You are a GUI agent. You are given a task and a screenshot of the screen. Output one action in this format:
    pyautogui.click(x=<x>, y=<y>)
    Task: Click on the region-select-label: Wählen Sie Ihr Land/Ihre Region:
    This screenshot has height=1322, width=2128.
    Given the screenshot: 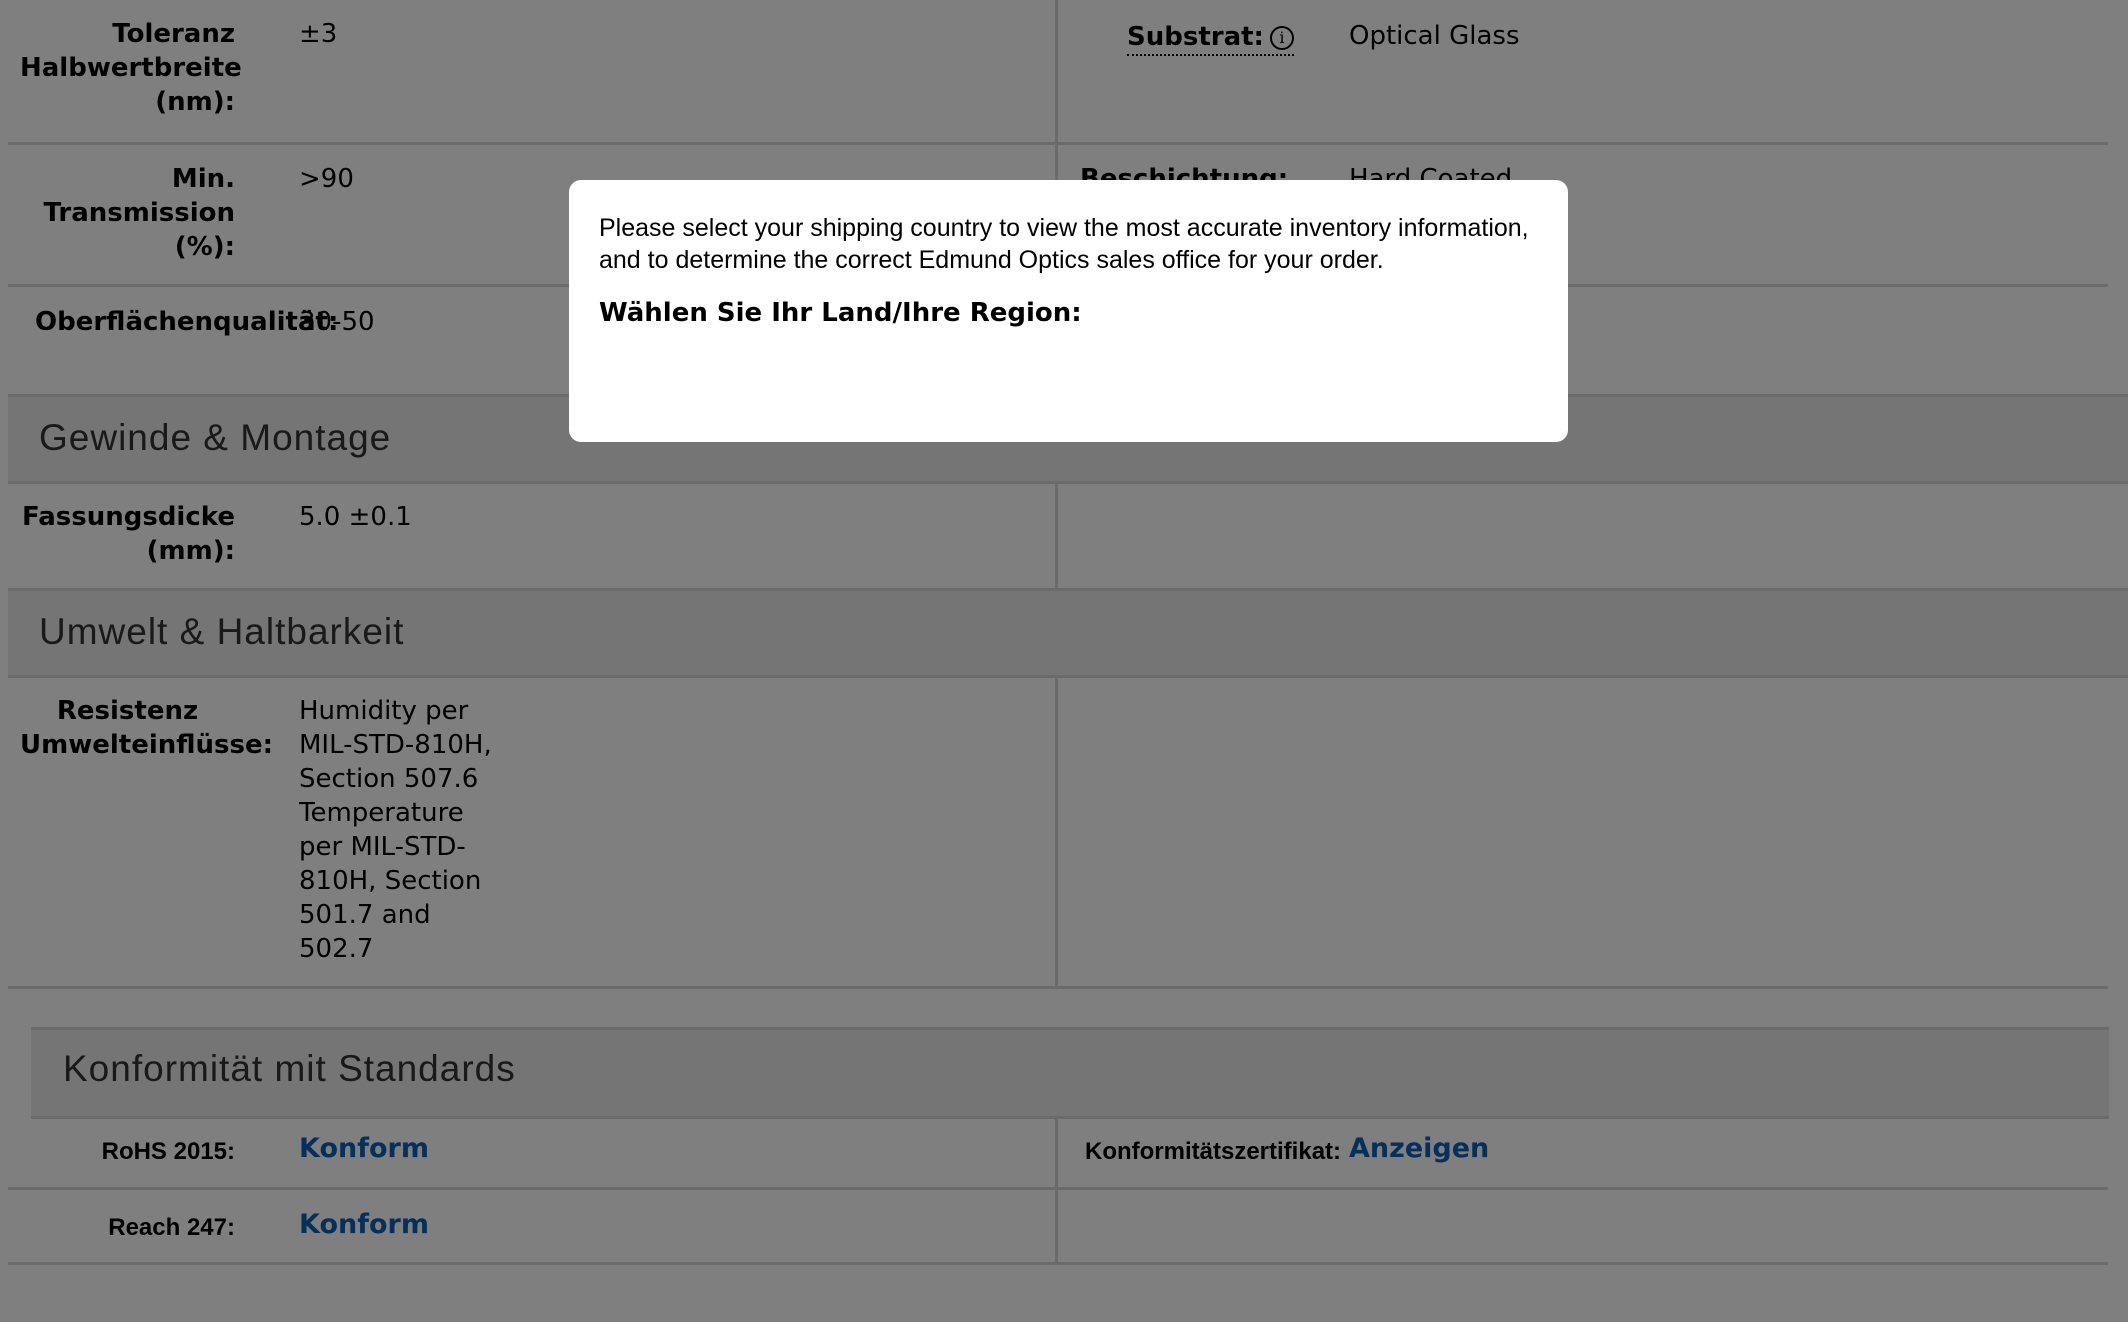 What is the action you would take?
    pyautogui.click(x=840, y=313)
    